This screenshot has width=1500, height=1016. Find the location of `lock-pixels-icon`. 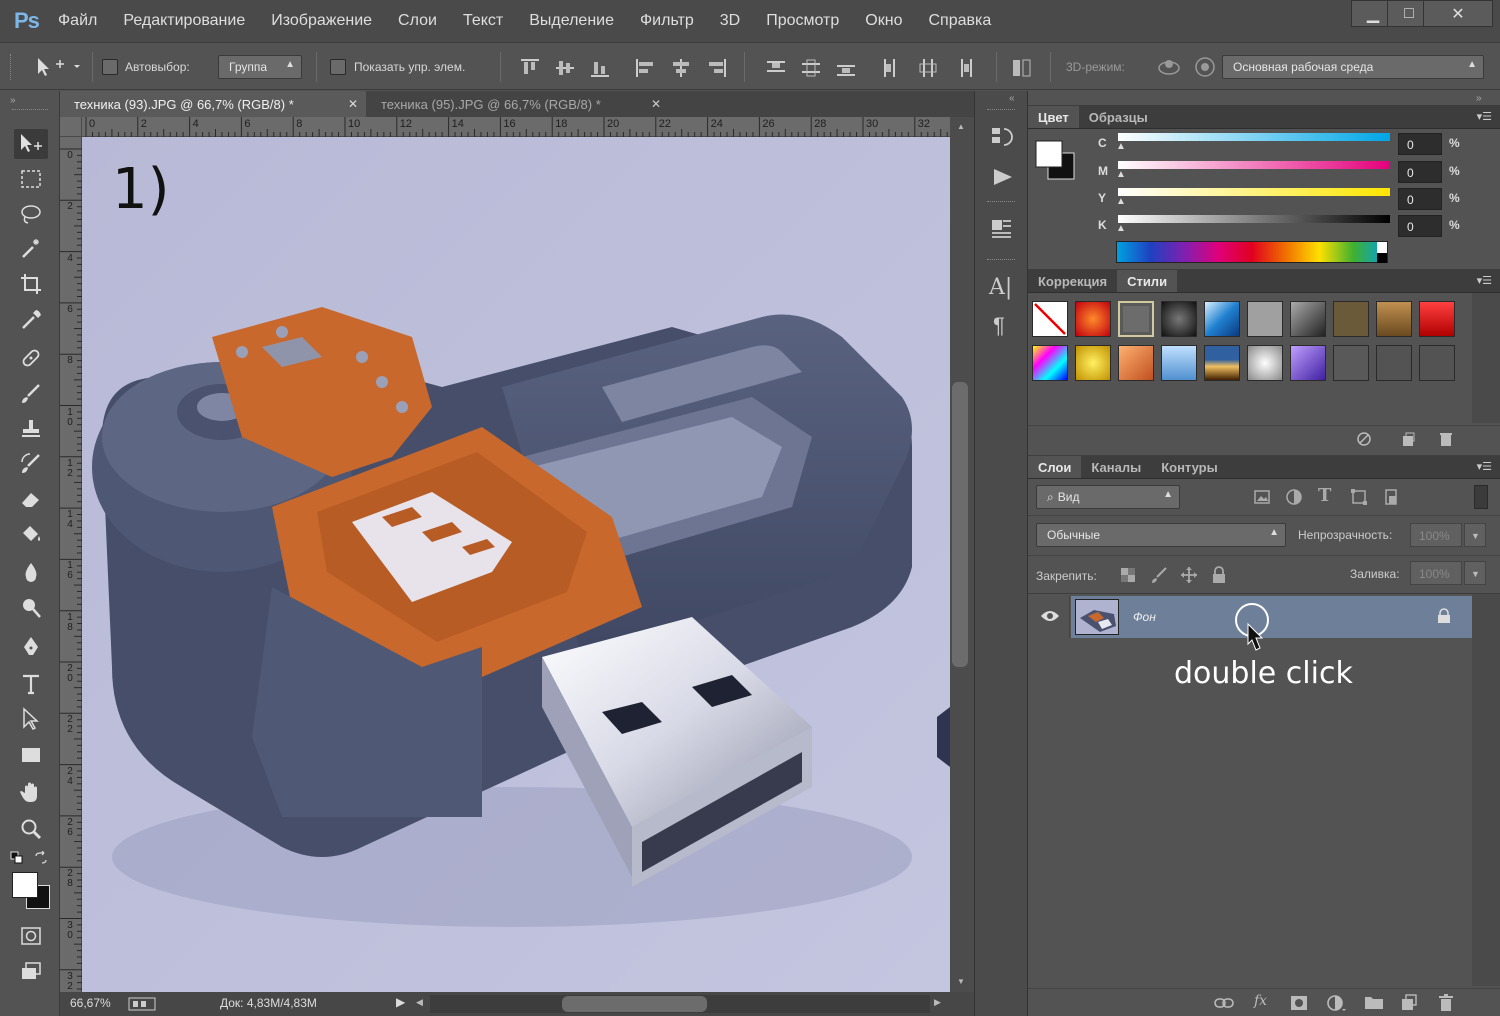

lock-pixels-icon is located at coordinates (1159, 575).